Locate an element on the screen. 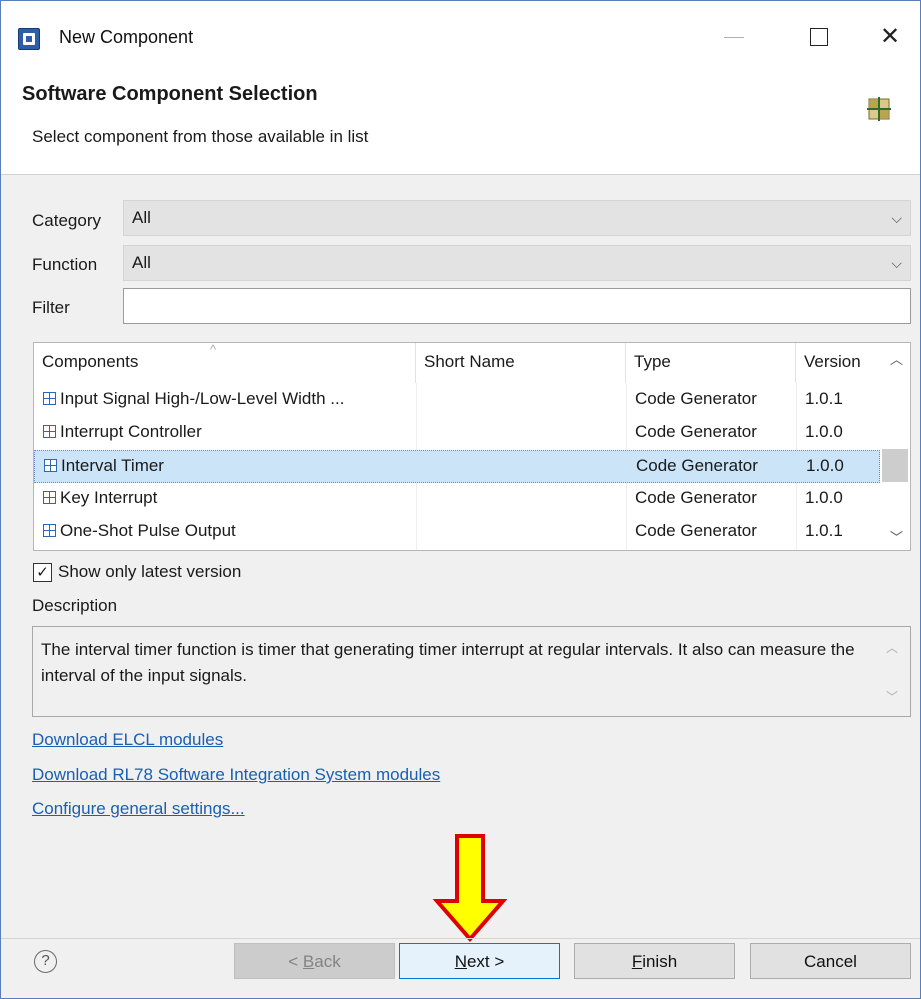 This screenshot has width=921, height=999. column-header-components: Components ^ is located at coordinates (225, 363).